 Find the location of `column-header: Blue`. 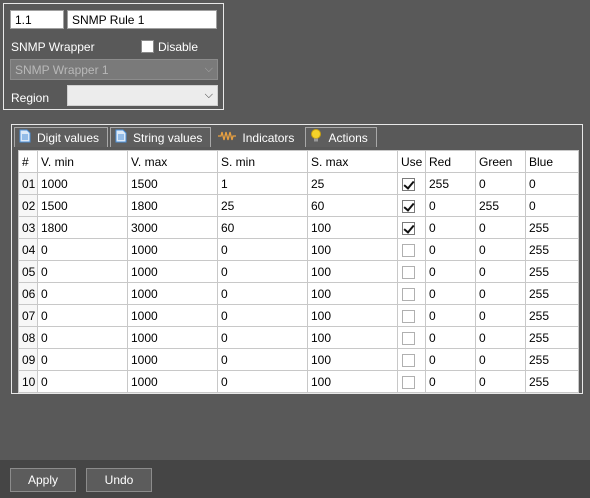

column-header: Blue is located at coordinates (552, 161).